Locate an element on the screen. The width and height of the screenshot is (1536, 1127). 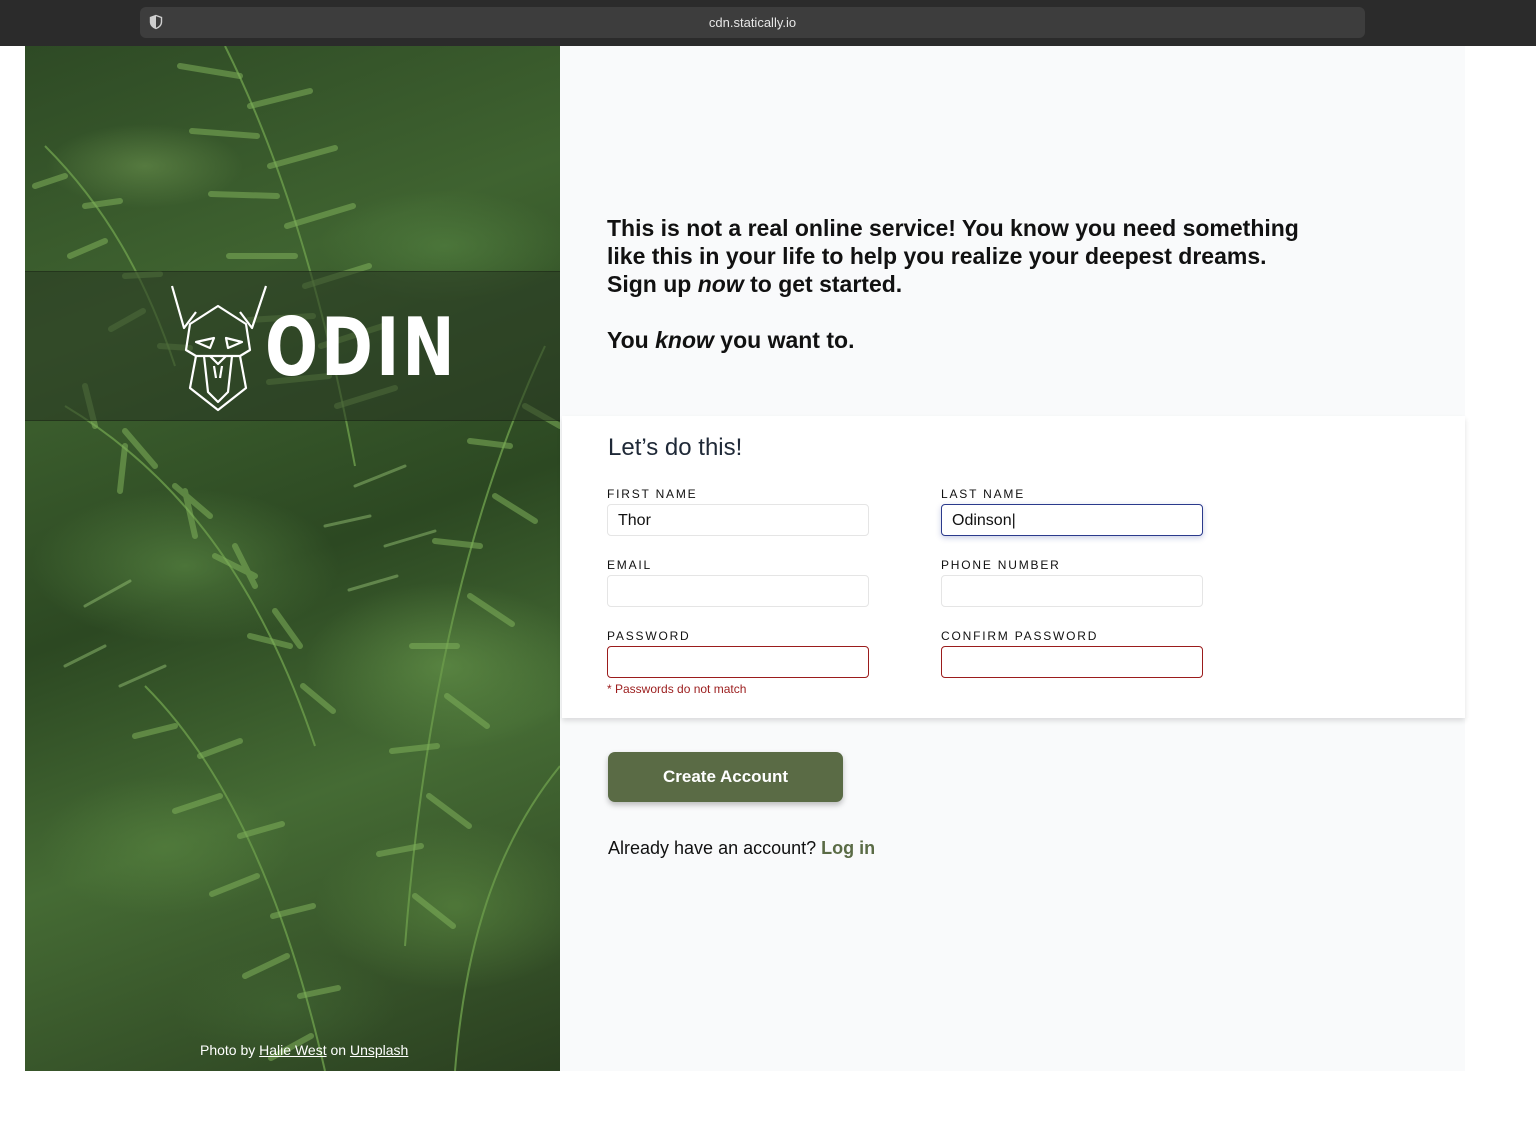
login-prompt: Already have an account? Log in is located at coordinates (741, 848).